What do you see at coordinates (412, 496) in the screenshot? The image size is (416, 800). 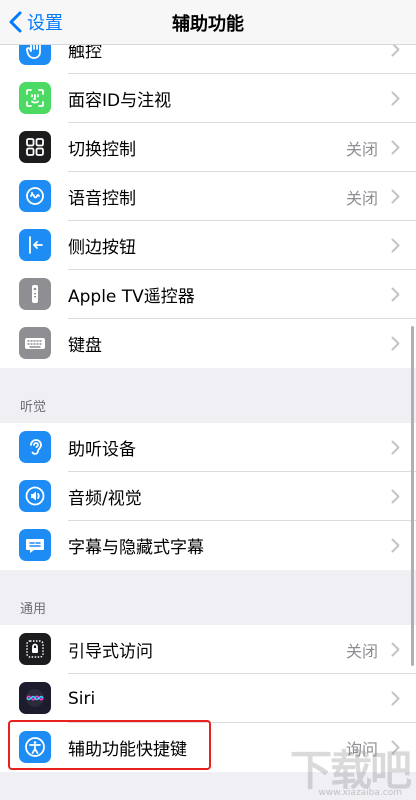 I see `scroll-indicator` at bounding box center [412, 496].